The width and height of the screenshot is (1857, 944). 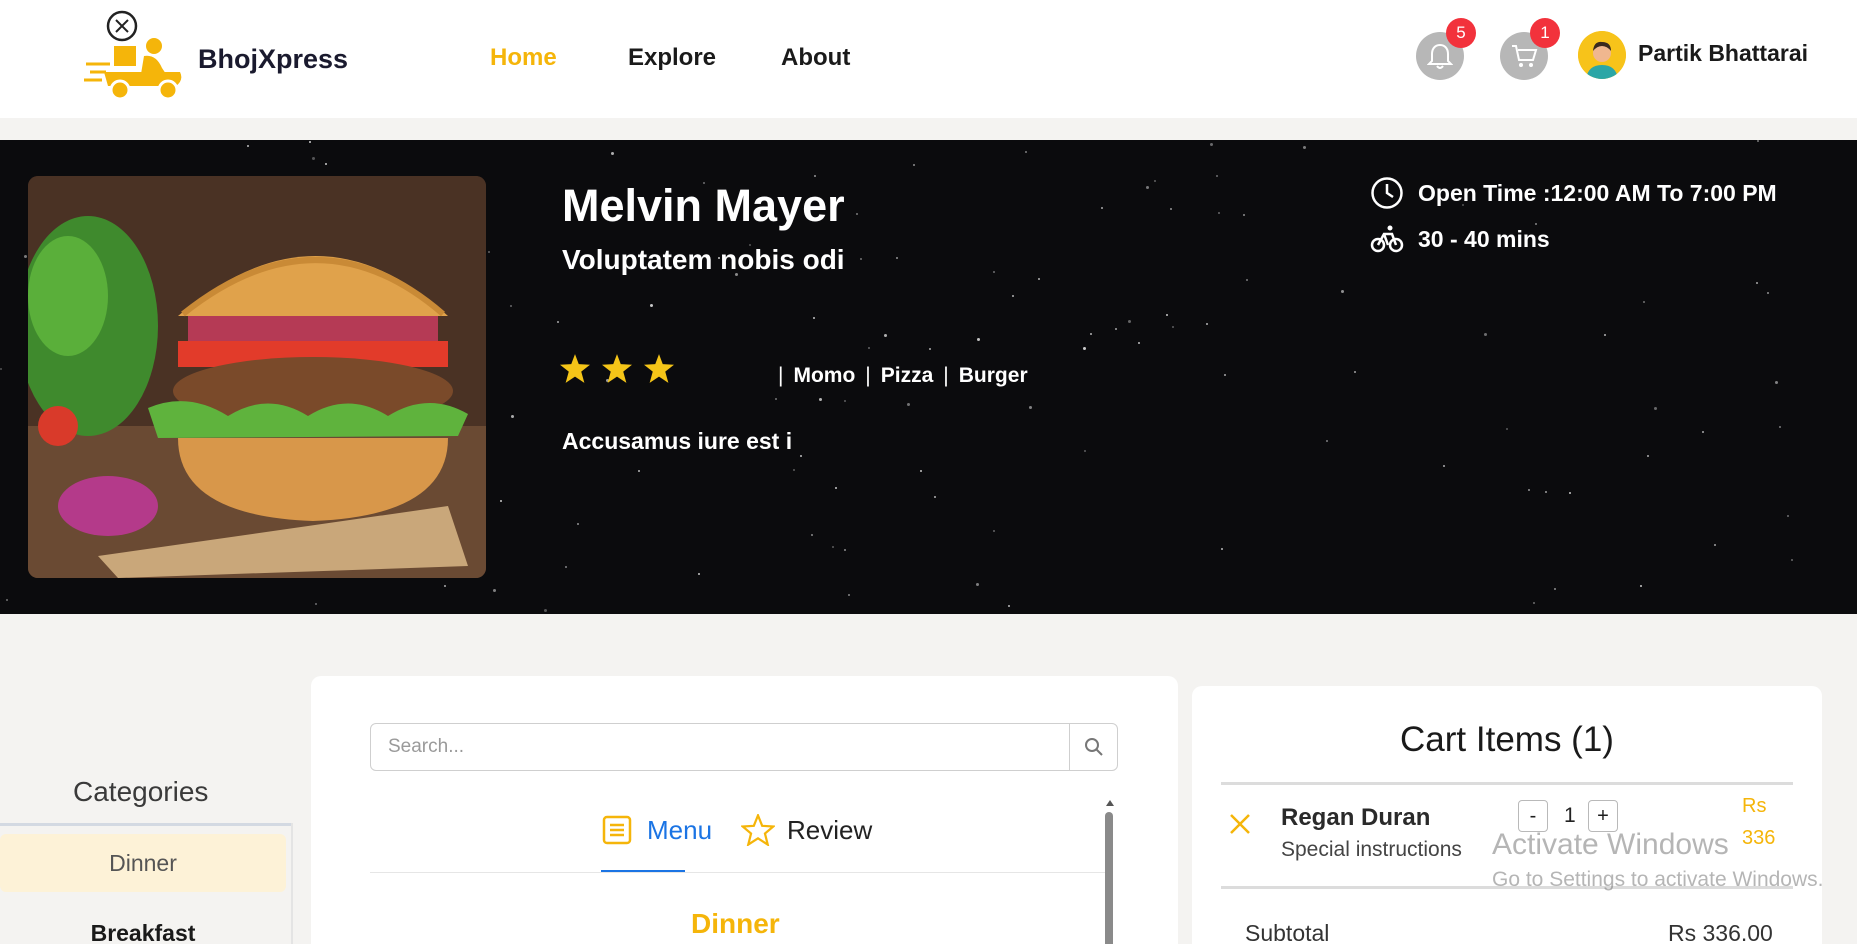 I want to click on cart-button: 1, so click(x=1530, y=49).